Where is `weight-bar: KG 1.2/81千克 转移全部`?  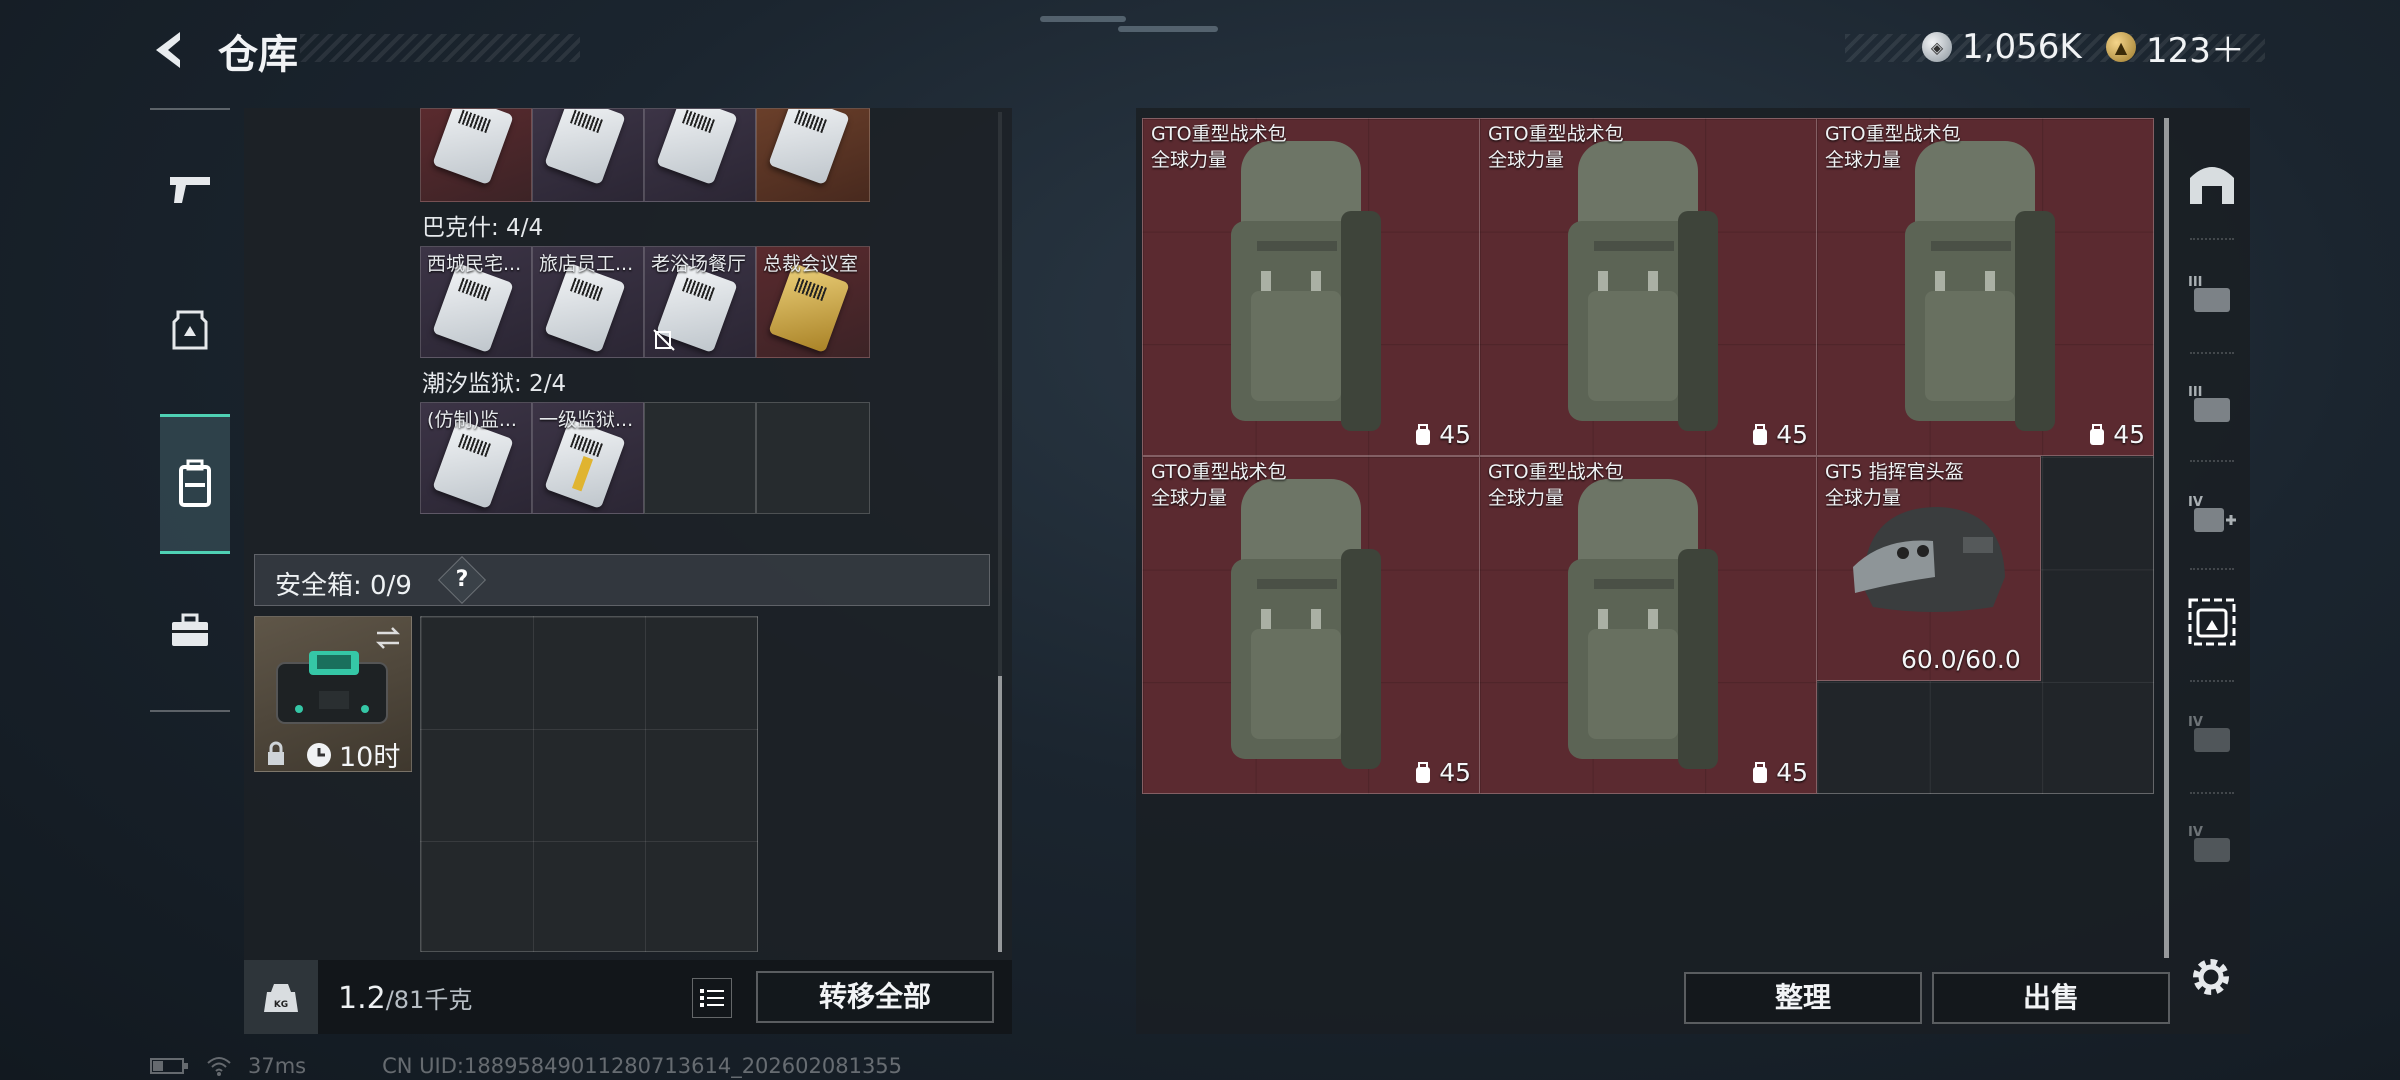 weight-bar: KG 1.2/81千克 转移全部 is located at coordinates (628, 997).